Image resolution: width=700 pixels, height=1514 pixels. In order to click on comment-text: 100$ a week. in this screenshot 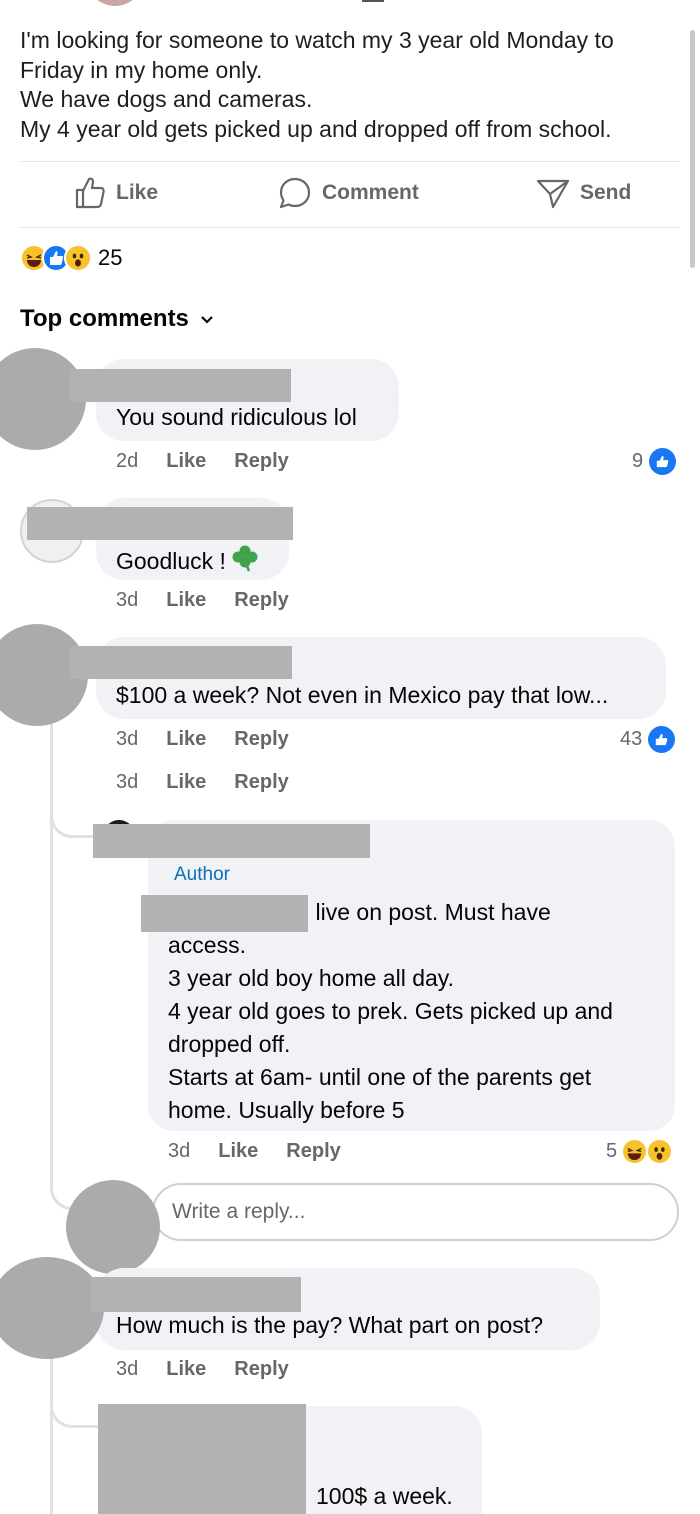, I will do `click(384, 1496)`.